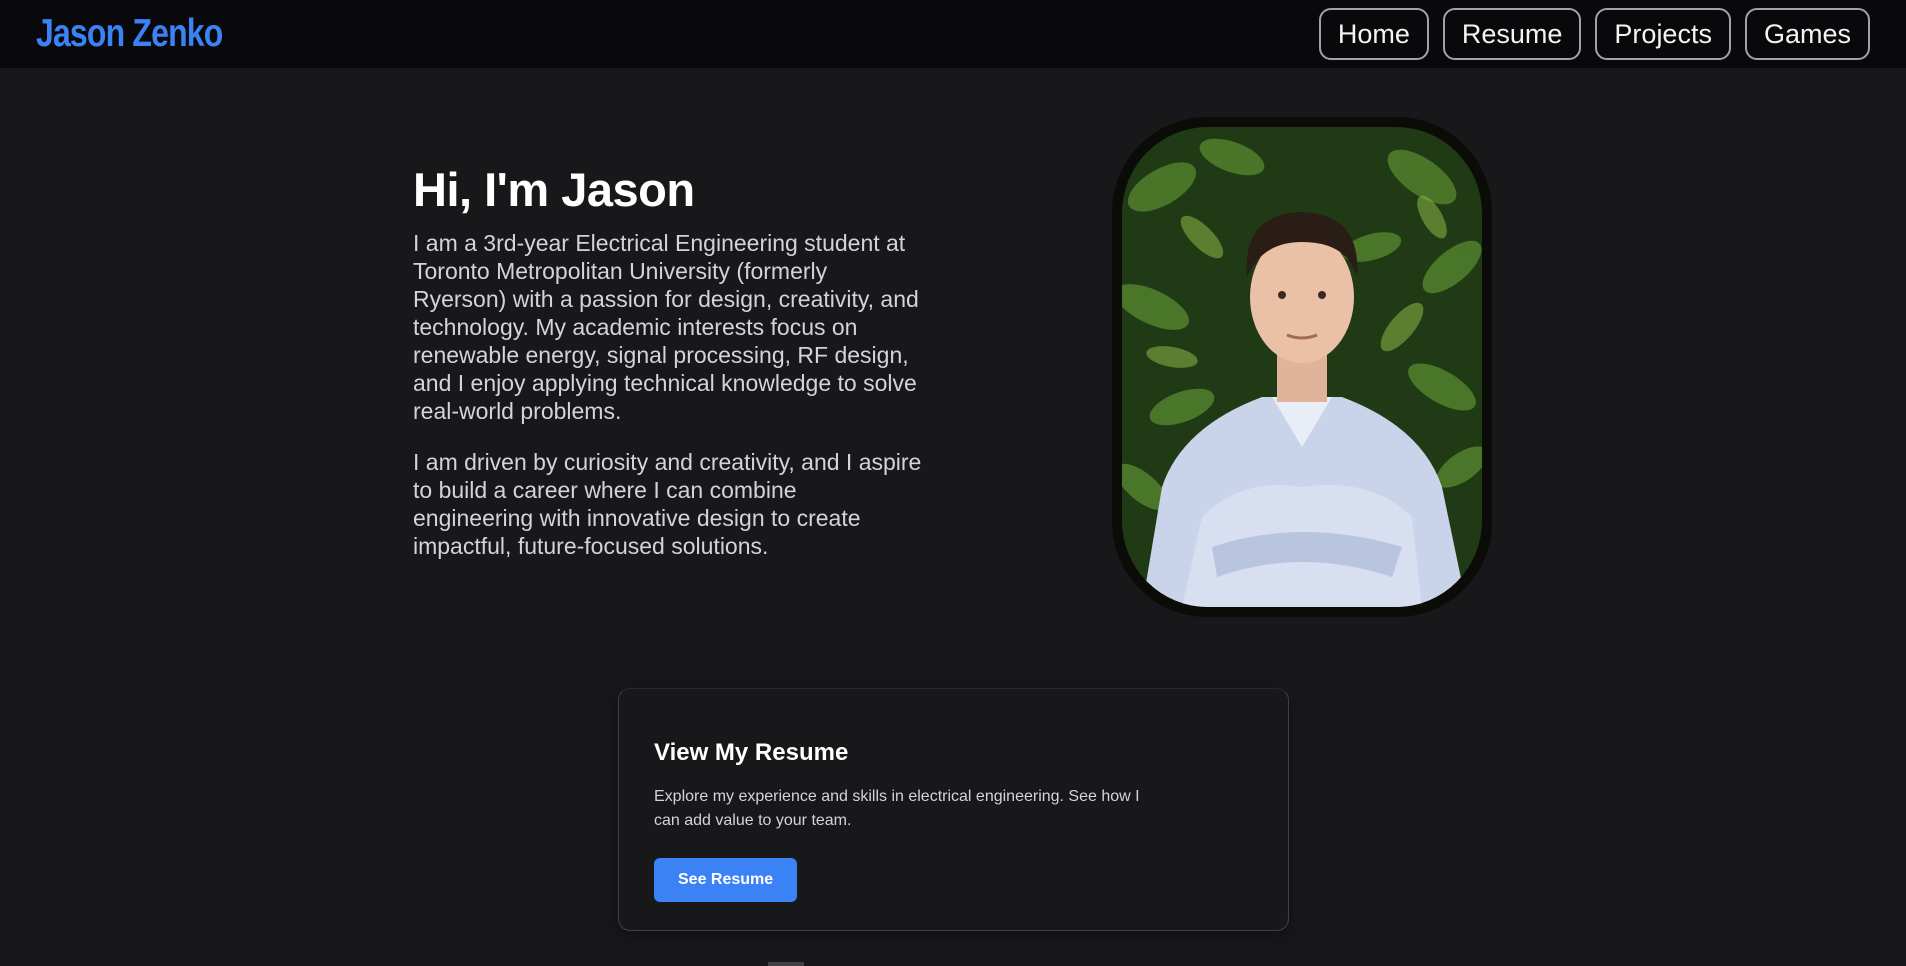 The width and height of the screenshot is (1906, 966). I want to click on nav-games-button: Games, so click(1807, 34).